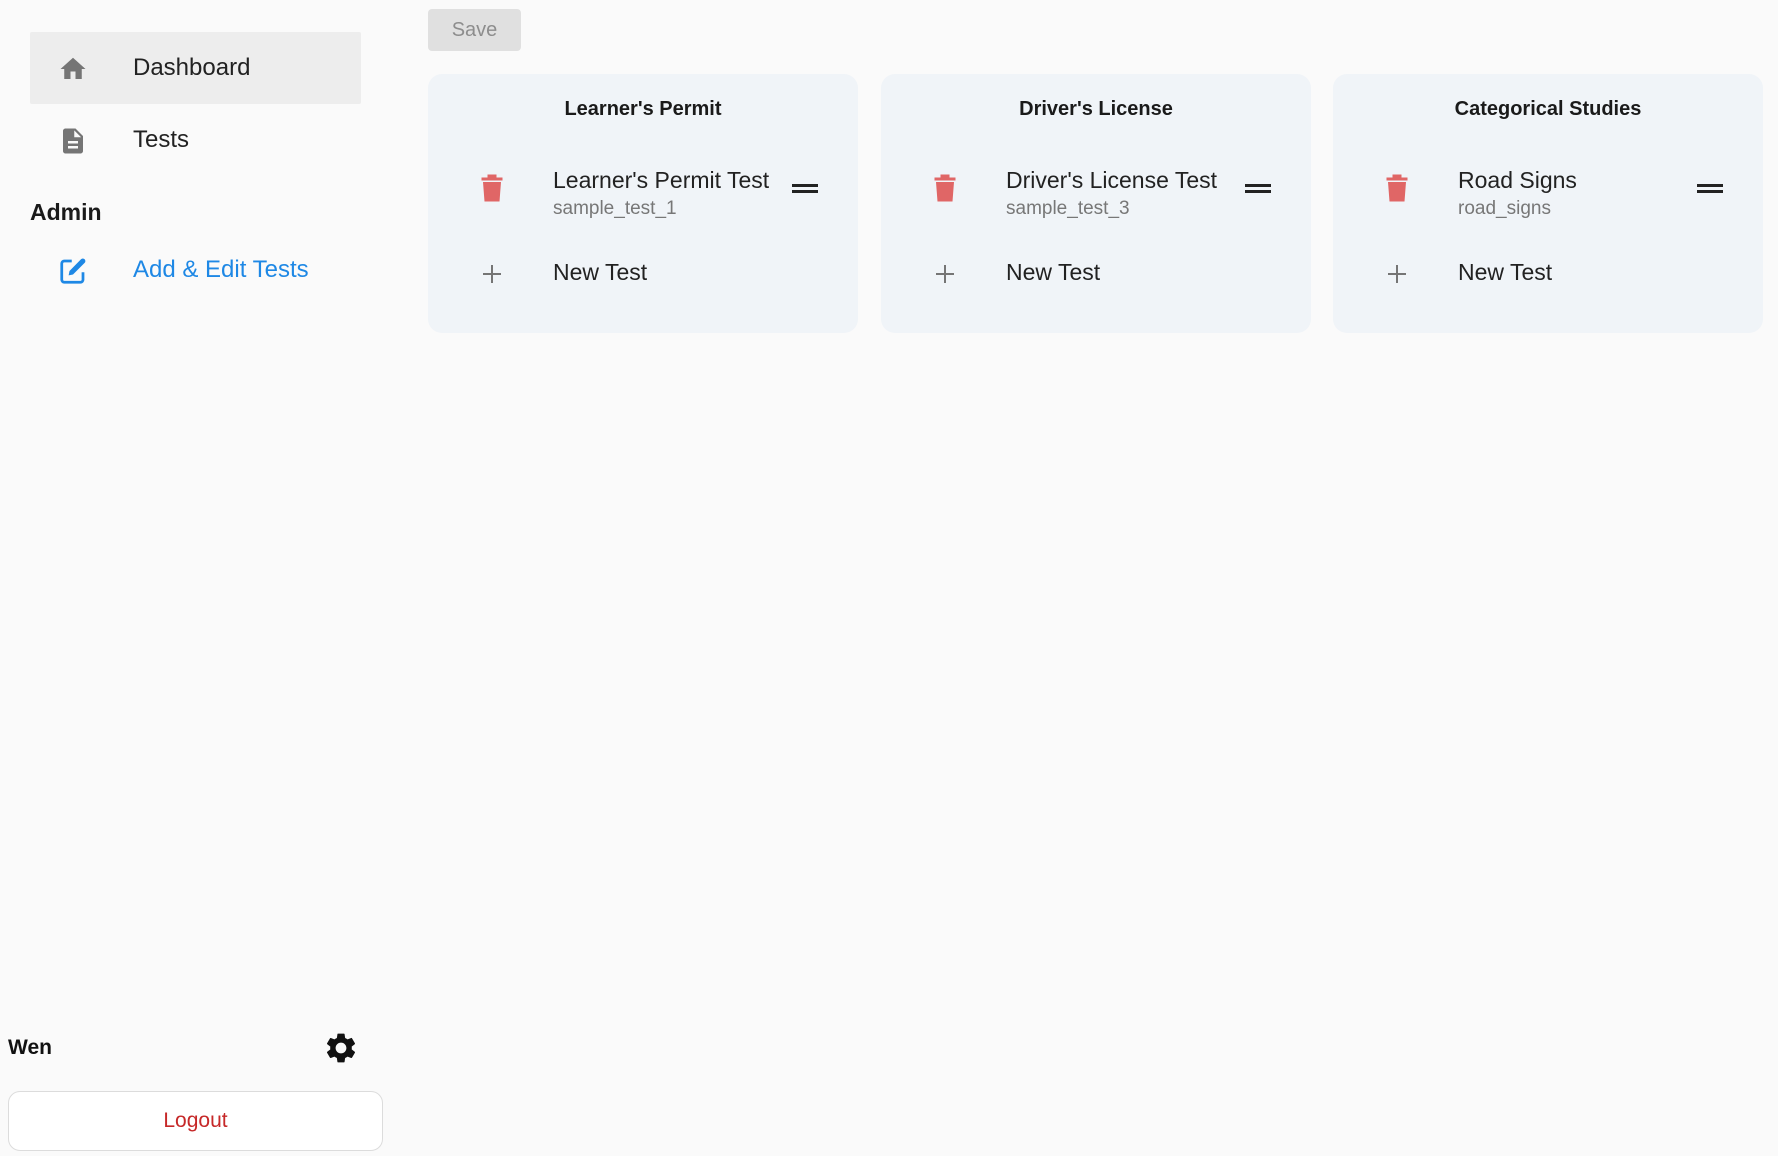 This screenshot has height=1156, width=1778. I want to click on test-row: Learner's Permit Test sample_test_1, so click(643, 190).